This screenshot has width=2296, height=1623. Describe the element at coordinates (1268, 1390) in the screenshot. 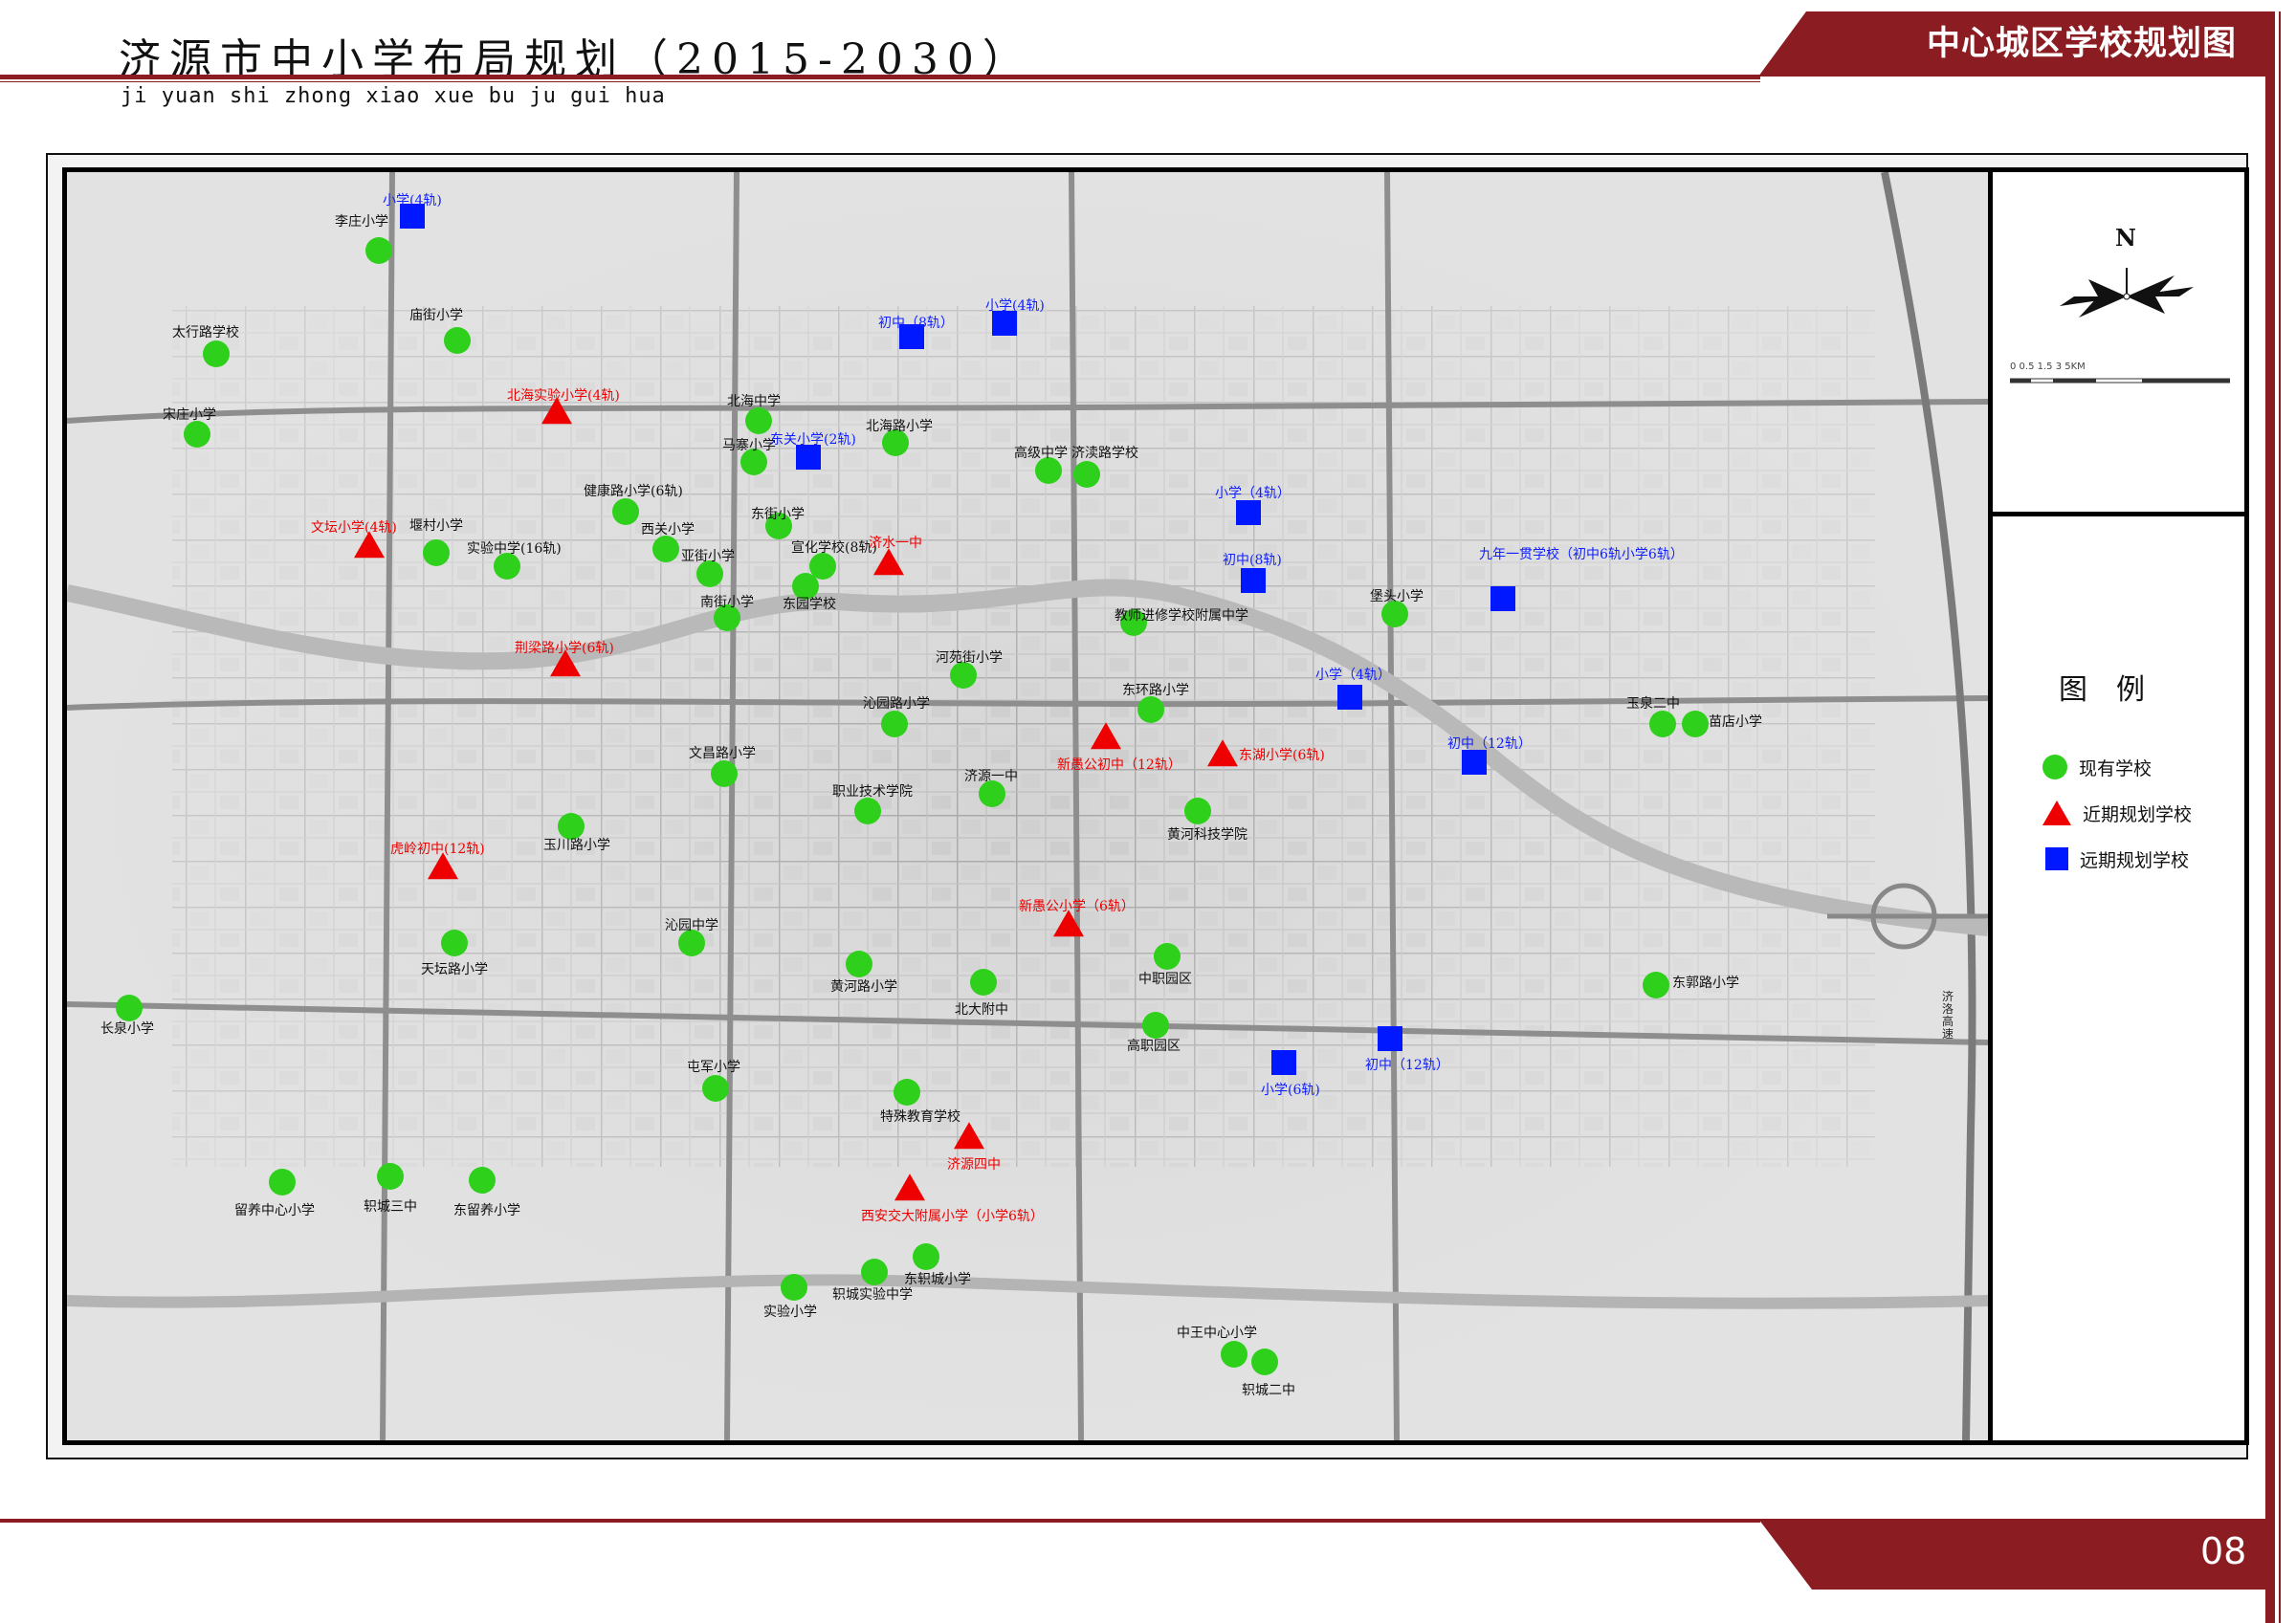

I see `school-label: 轵城二中` at that location.